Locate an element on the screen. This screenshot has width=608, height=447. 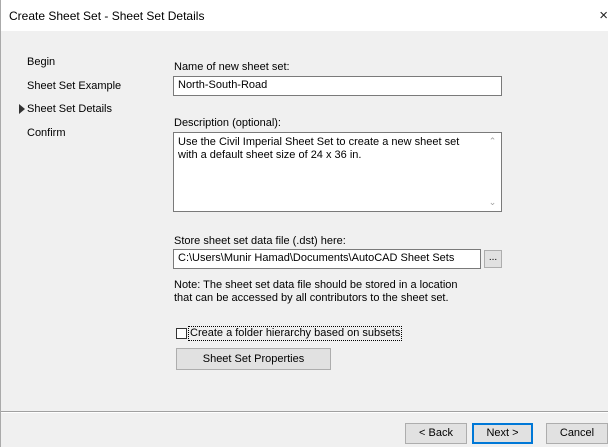
window-title: Create Sheet Set - Sheet Set Details is located at coordinates (107, 16).